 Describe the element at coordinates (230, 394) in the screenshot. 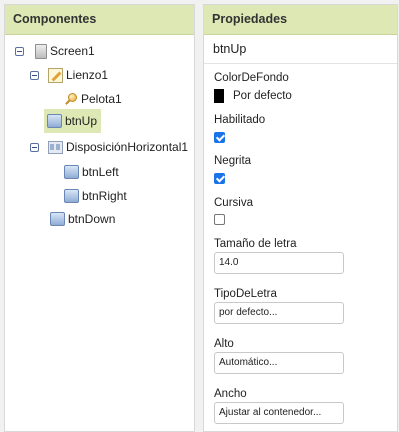

I see `width-label: Ancho` at that location.